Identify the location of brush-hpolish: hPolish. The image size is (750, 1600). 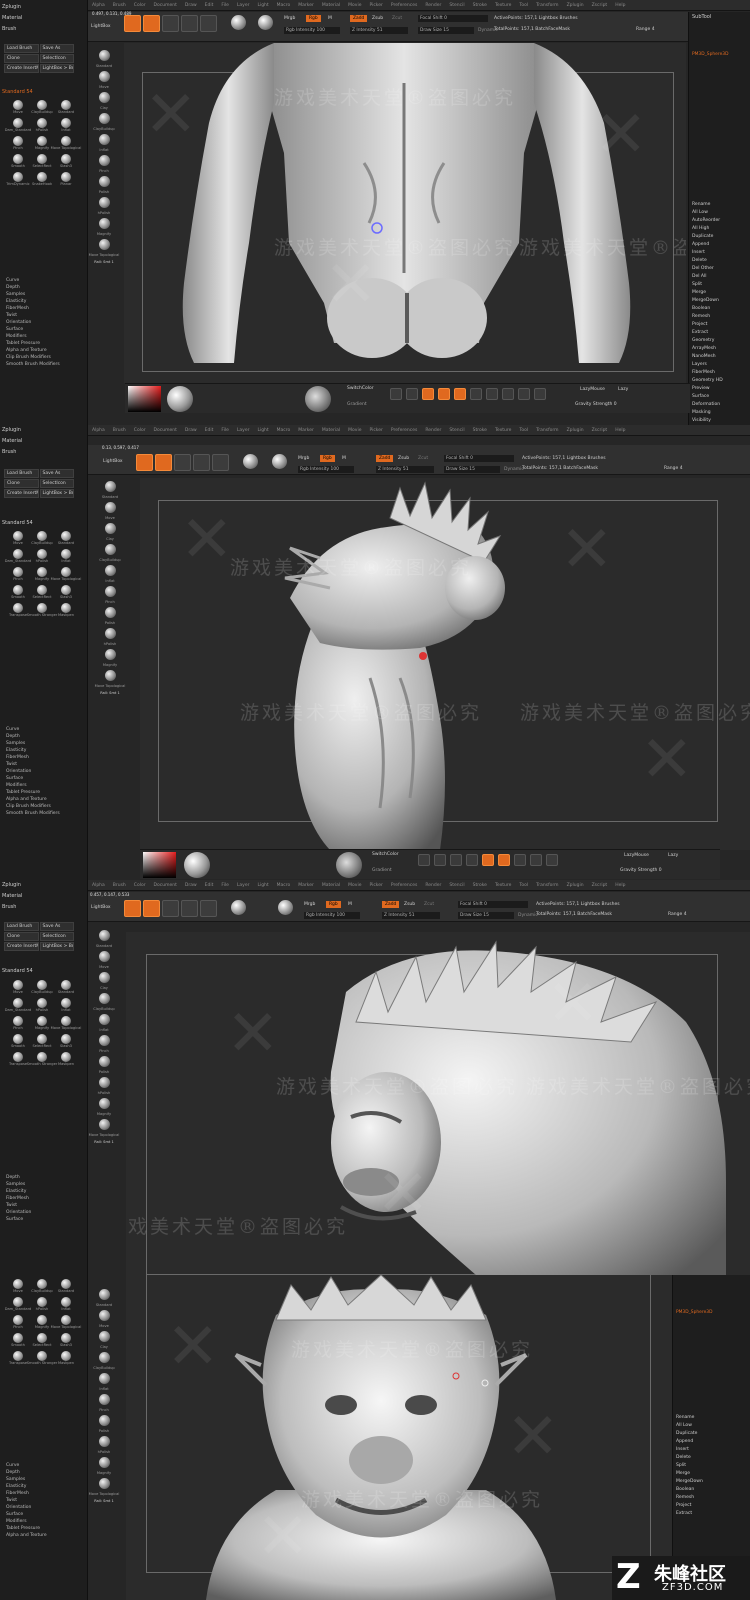
(42, 126).